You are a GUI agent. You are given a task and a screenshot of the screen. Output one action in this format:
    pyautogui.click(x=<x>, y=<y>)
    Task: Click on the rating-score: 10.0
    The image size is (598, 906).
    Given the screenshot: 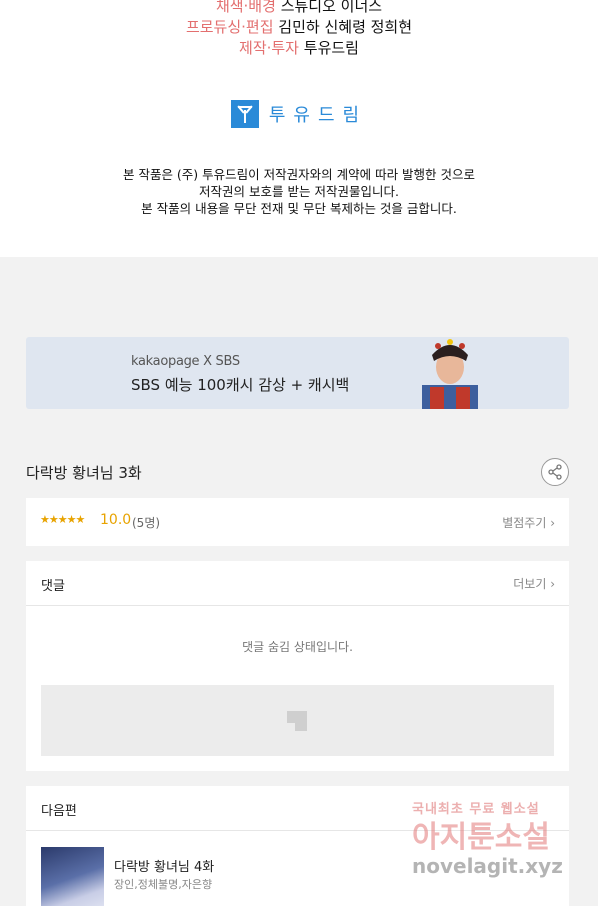 What is the action you would take?
    pyautogui.click(x=116, y=520)
    